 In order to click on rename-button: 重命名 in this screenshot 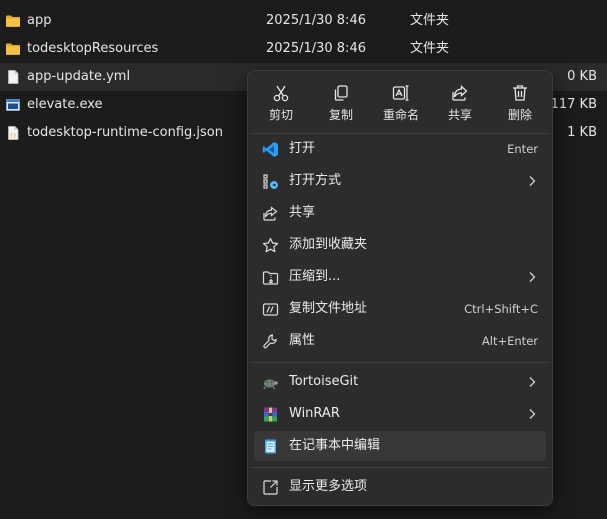, I will do `click(401, 102)`.